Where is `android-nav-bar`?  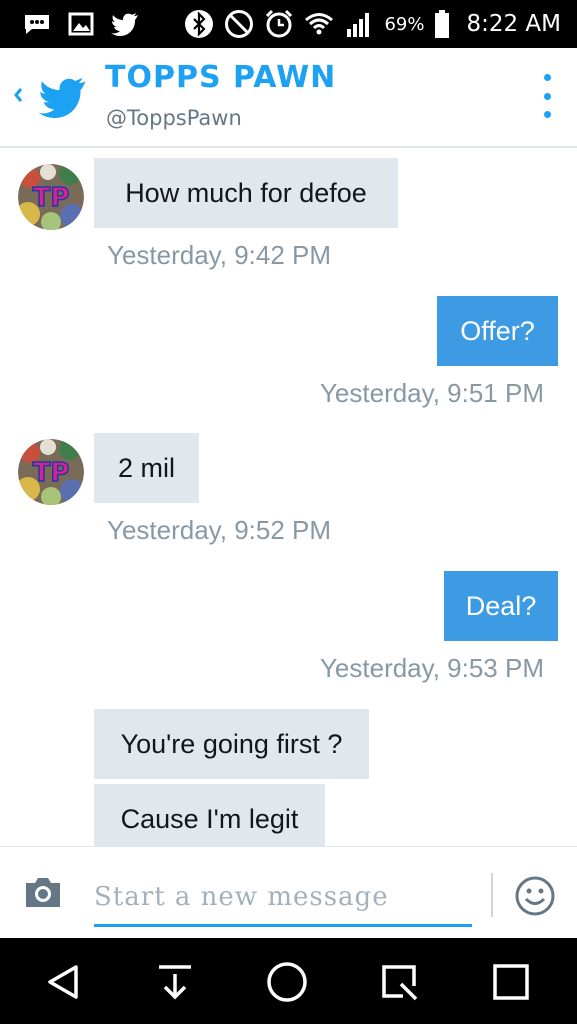 android-nav-bar is located at coordinates (288, 981).